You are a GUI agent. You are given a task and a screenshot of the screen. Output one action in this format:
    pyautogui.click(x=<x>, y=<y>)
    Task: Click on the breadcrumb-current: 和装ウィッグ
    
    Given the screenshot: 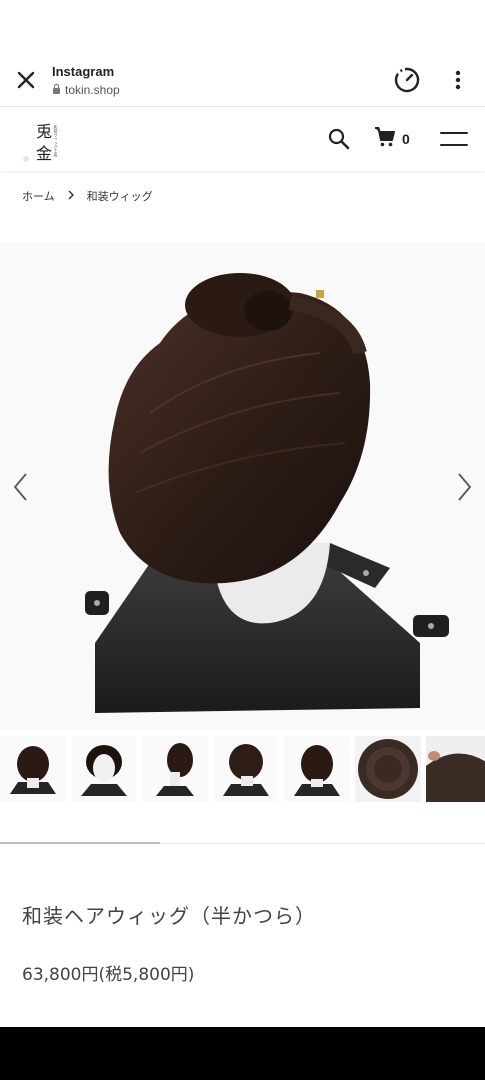 What is the action you would take?
    pyautogui.click(x=120, y=196)
    